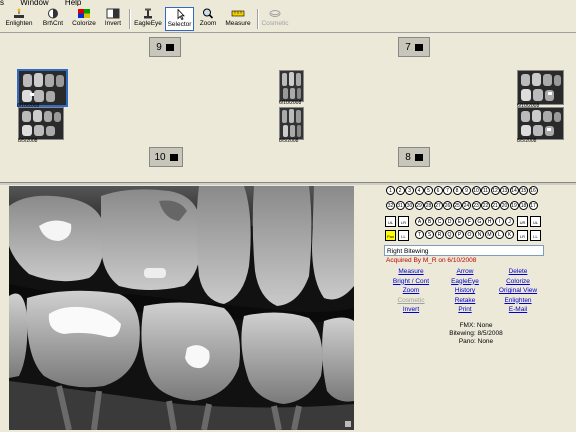 The height and width of the screenshot is (432, 576). What do you see at coordinates (499, 221) in the screenshot?
I see `primary-tooth-button-I: I` at bounding box center [499, 221].